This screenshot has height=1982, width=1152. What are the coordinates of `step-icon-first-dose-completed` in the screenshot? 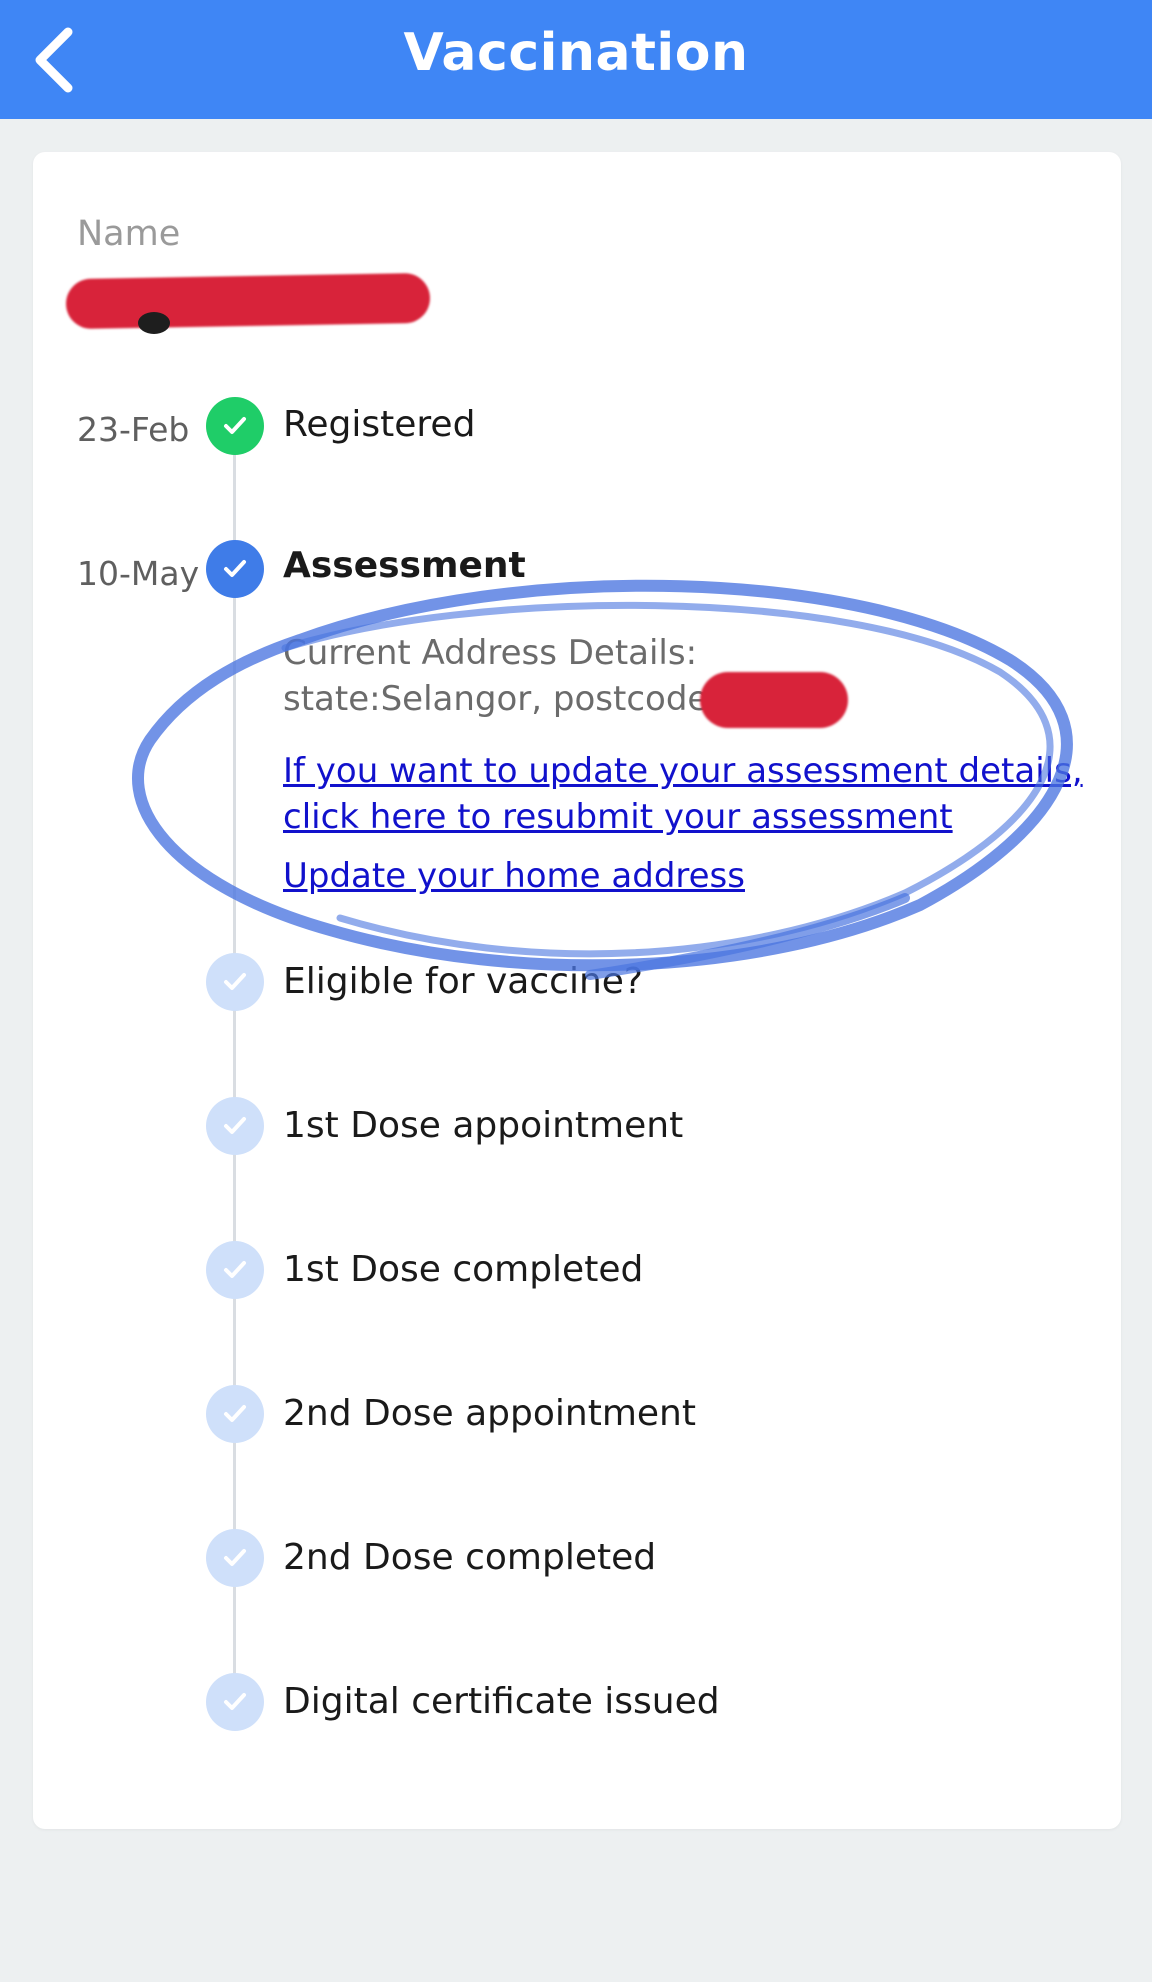 It's located at (235, 1270).